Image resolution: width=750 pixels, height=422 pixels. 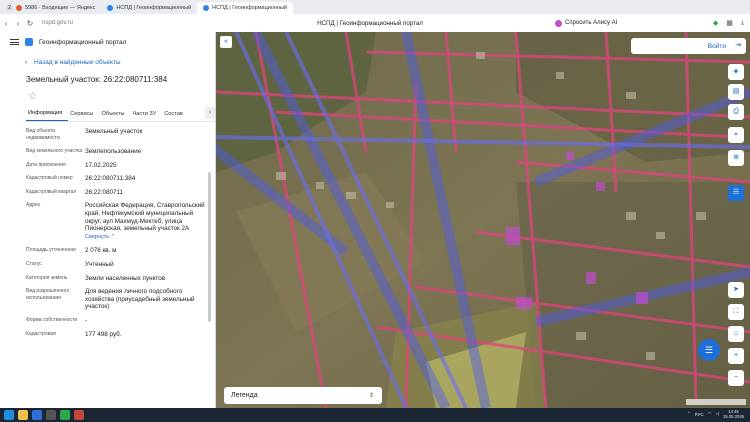 What do you see at coordinates (34, 263) in the screenshot?
I see `property-key: Статус` at bounding box center [34, 263].